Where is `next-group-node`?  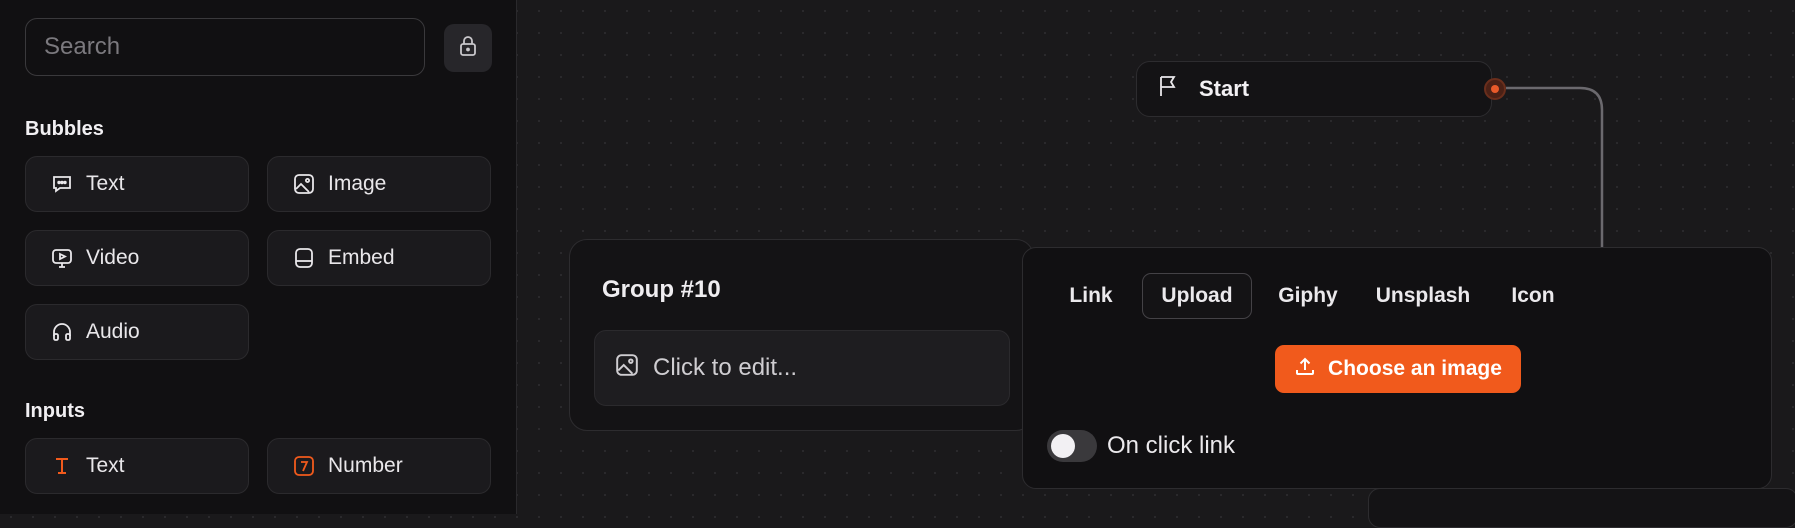 next-group-node is located at coordinates (1581, 508).